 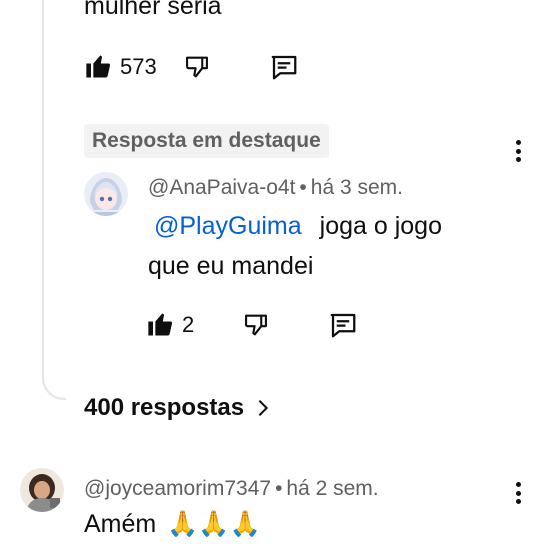 I want to click on thread-connector, so click(x=54, y=200).